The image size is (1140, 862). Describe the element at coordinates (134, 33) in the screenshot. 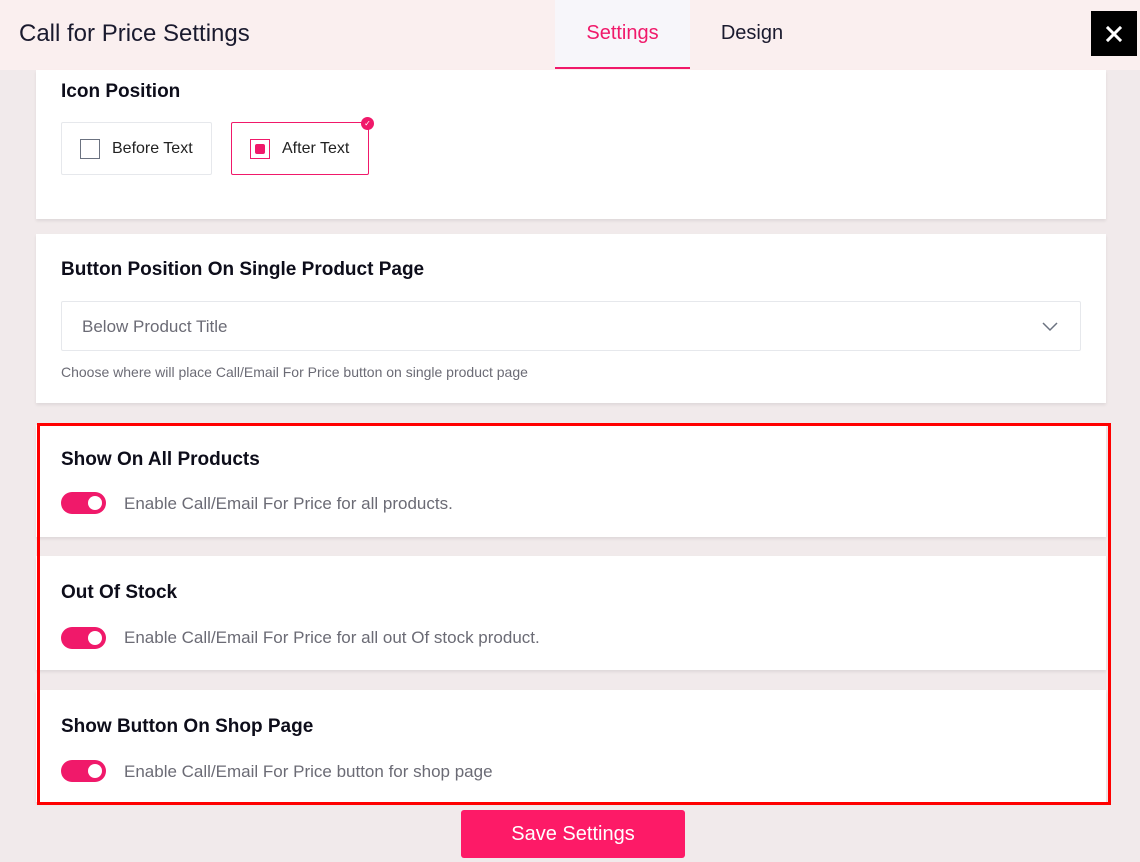

I see `modal-title: Call for Price Settings` at that location.